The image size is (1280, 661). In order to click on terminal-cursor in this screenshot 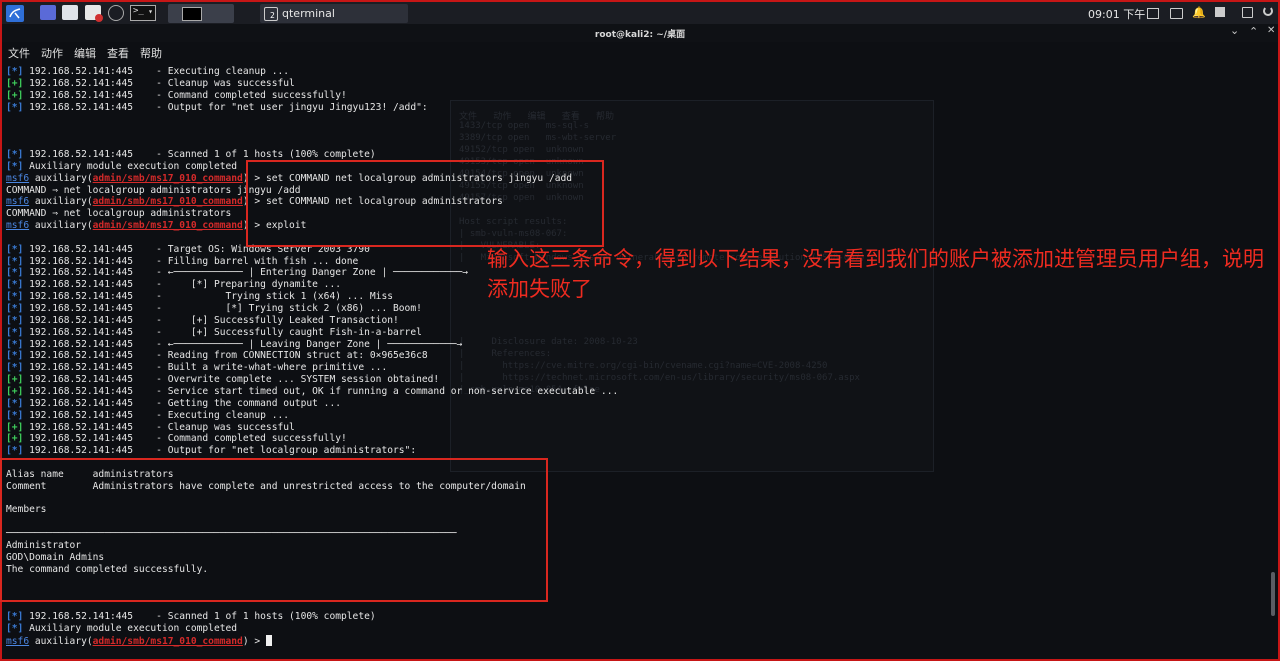, I will do `click(268, 640)`.